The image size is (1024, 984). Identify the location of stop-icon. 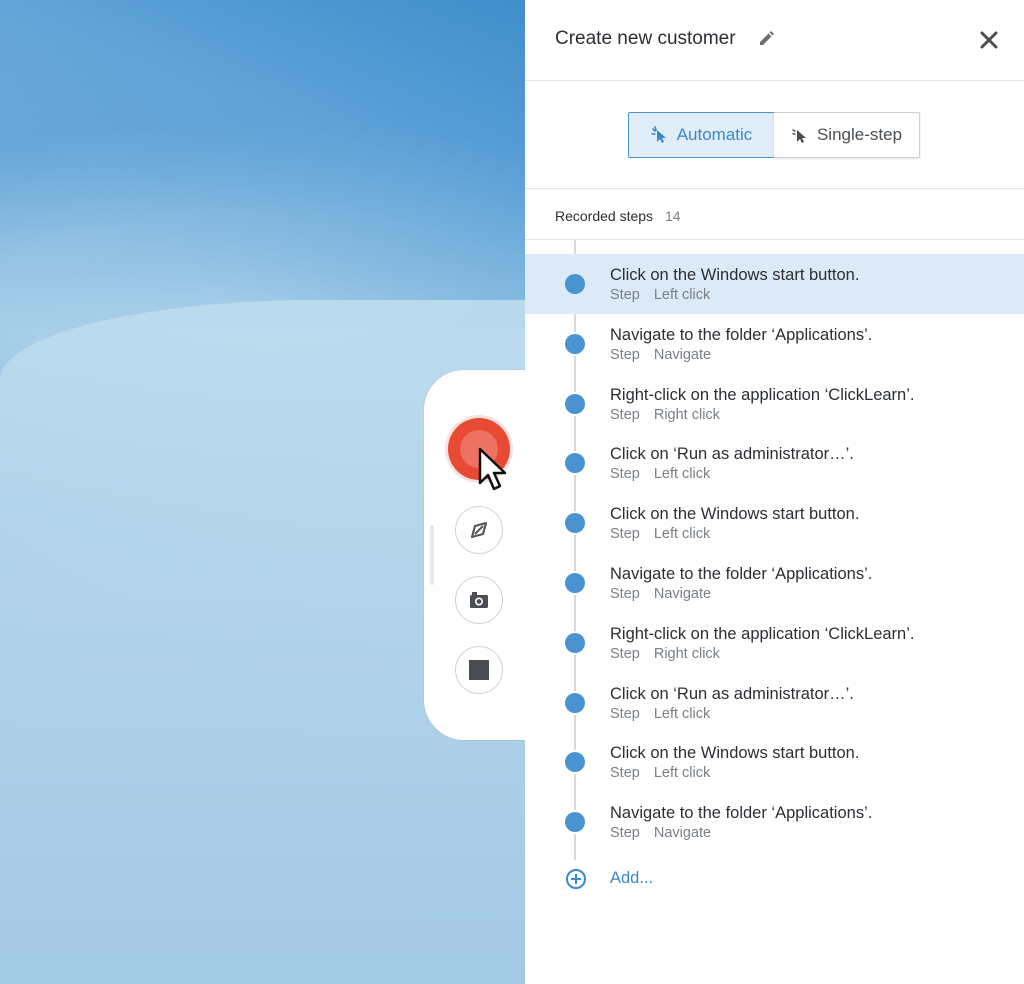
(479, 670).